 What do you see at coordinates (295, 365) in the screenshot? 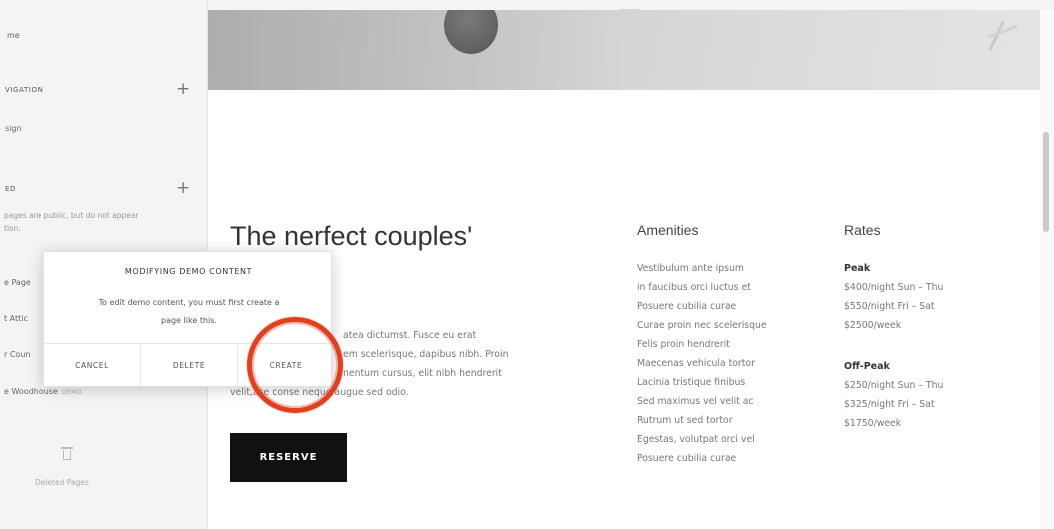
I see `highlight-circle` at bounding box center [295, 365].